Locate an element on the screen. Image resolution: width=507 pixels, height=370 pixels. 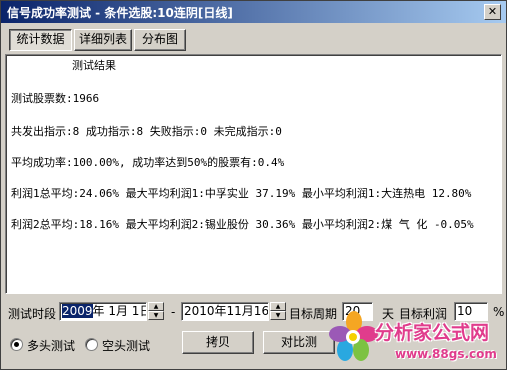
period-label: 测试时段 is located at coordinates (32, 314).